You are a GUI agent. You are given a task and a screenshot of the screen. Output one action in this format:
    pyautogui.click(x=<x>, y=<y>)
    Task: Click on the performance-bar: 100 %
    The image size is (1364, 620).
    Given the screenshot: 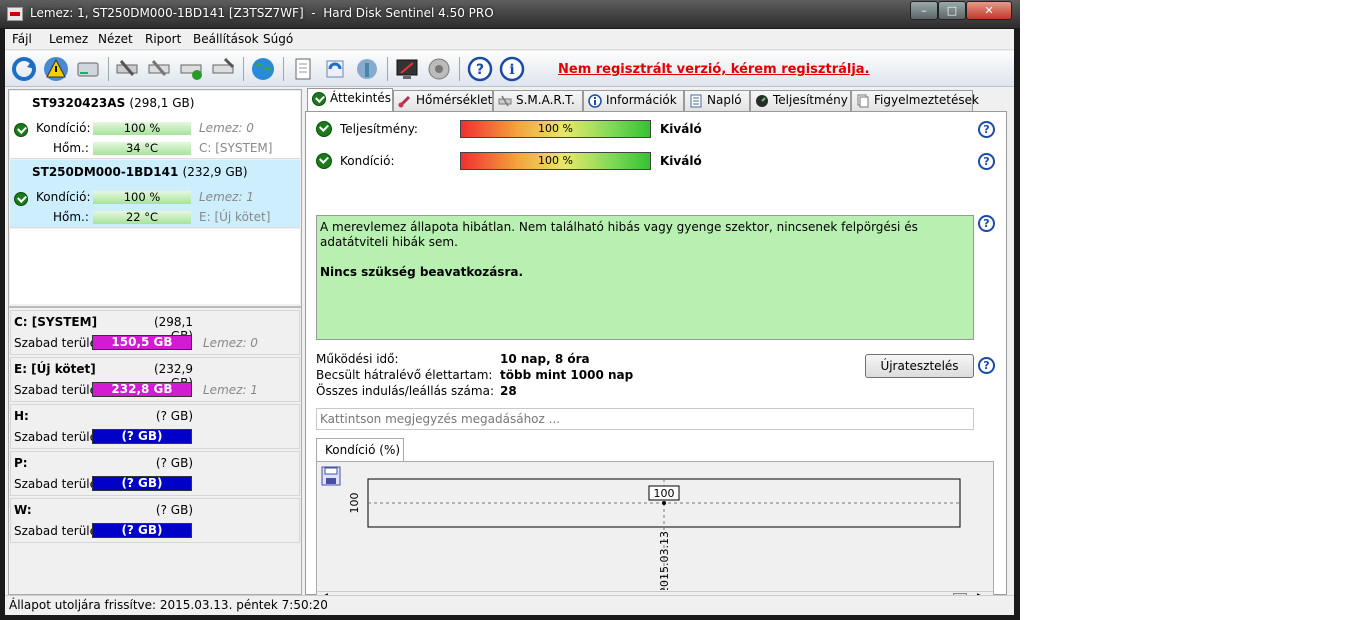 What is the action you would take?
    pyautogui.click(x=555, y=129)
    